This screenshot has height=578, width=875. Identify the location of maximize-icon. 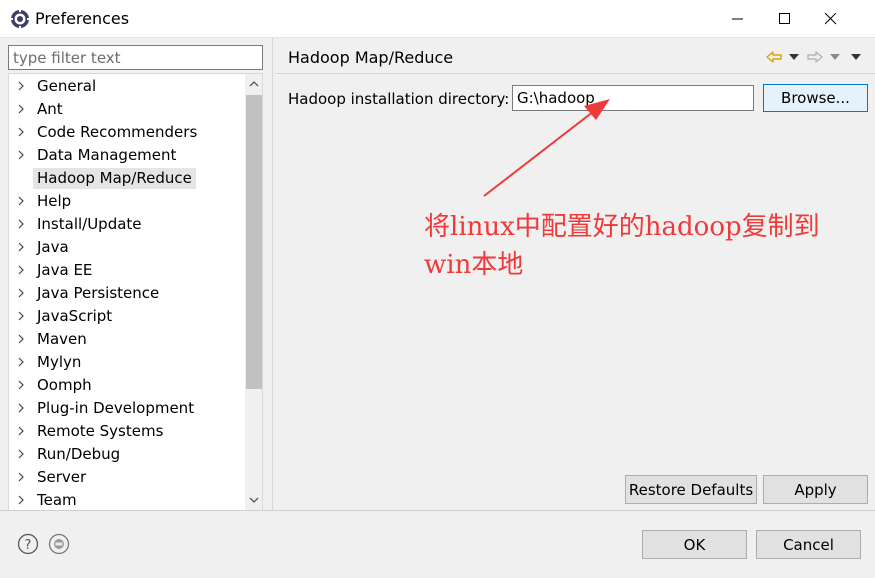
(784, 18).